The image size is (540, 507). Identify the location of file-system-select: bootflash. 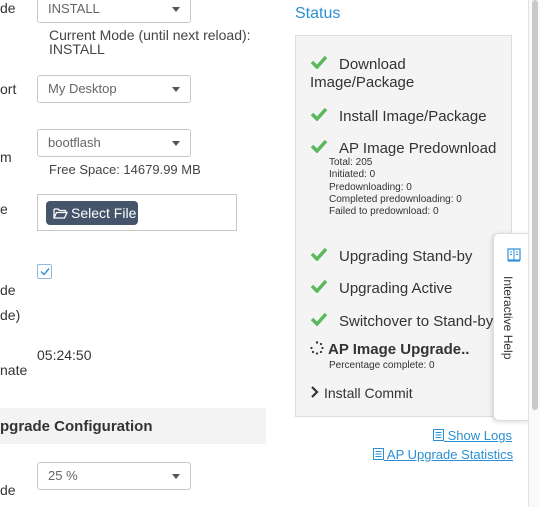
(114, 143).